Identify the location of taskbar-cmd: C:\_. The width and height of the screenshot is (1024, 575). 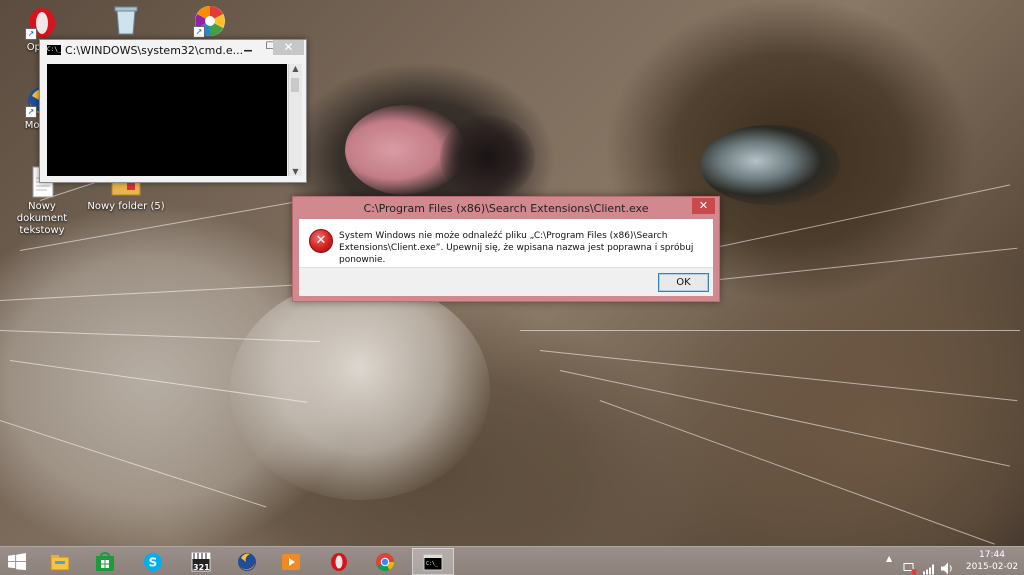
(433, 561).